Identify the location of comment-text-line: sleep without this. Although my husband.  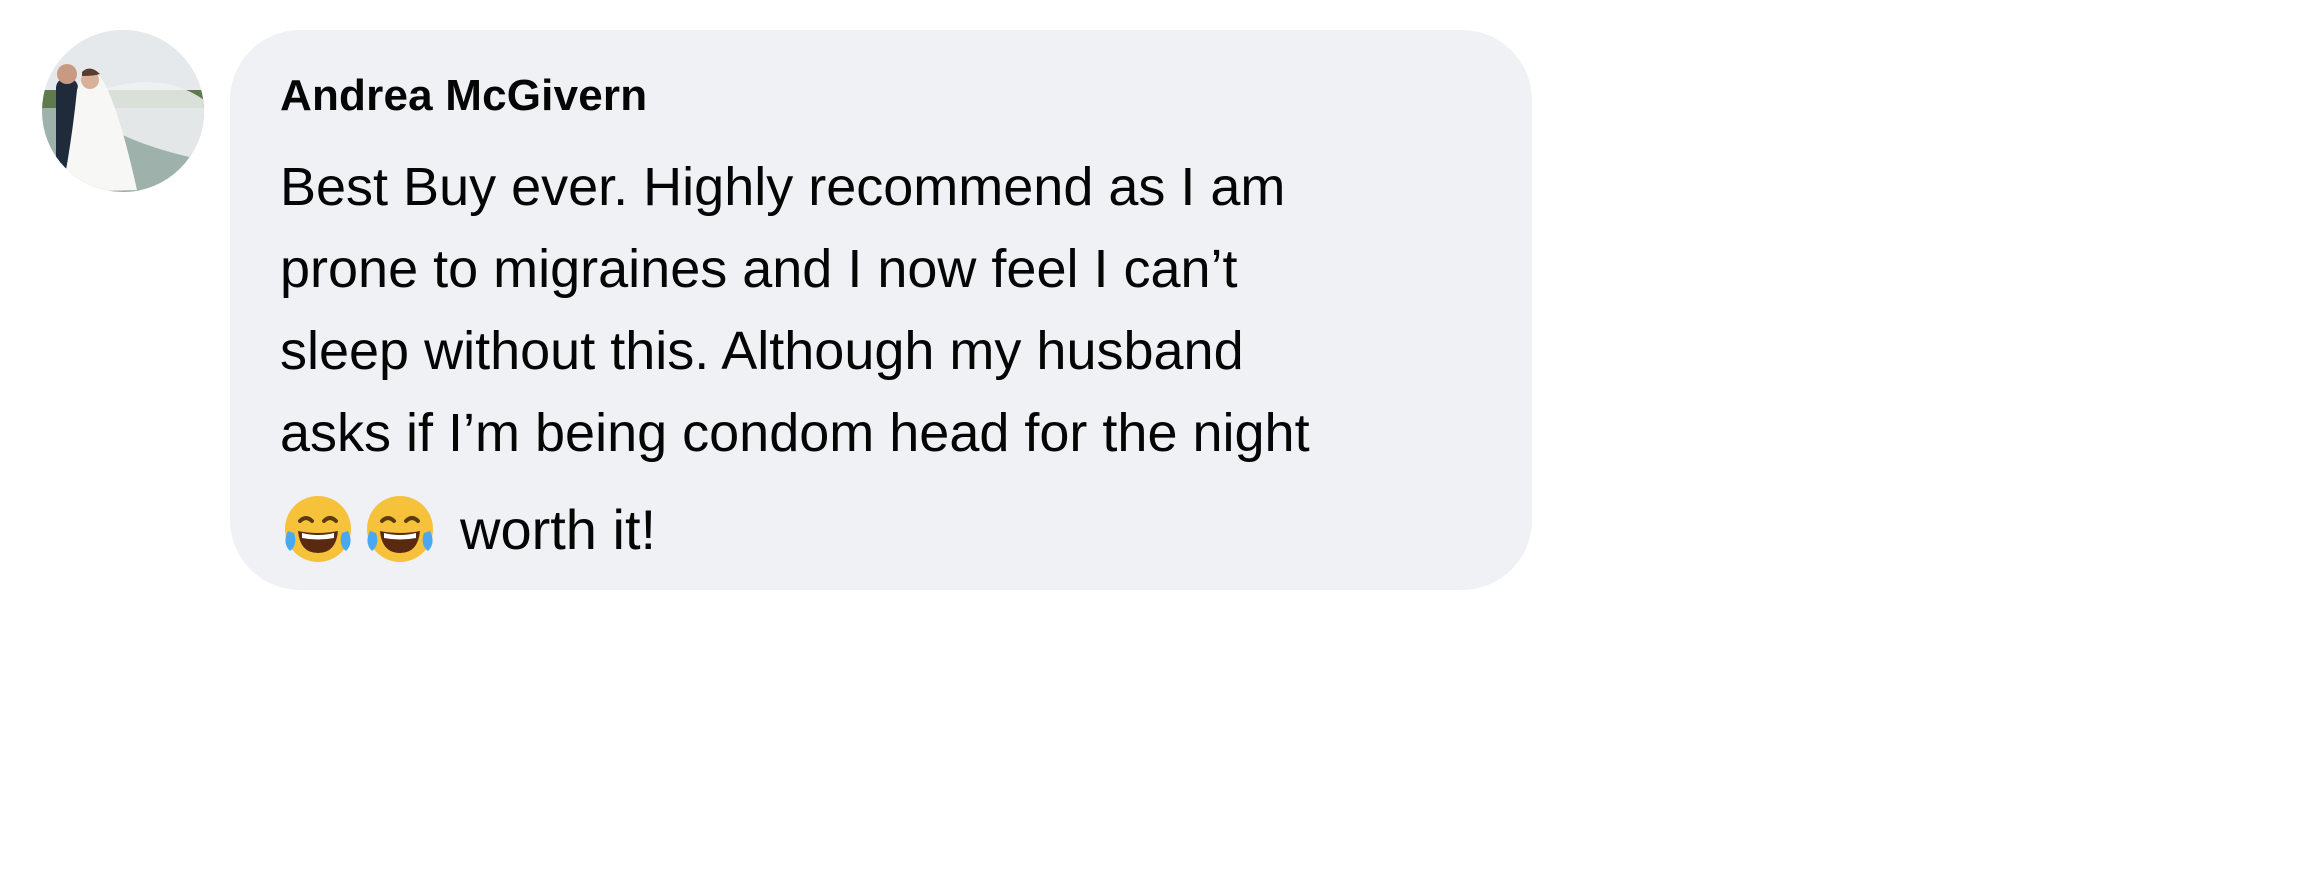
(762, 351).